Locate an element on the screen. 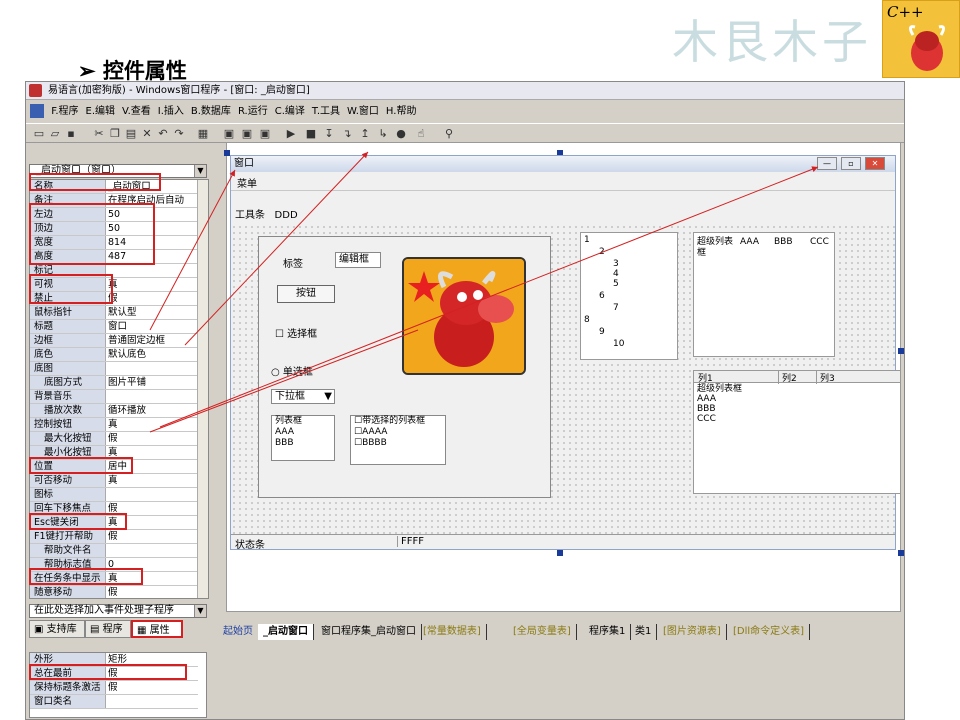 Image resolution: width=960 pixels, height=720 pixels. tab-program: ▤ 程序 is located at coordinates (108, 629).